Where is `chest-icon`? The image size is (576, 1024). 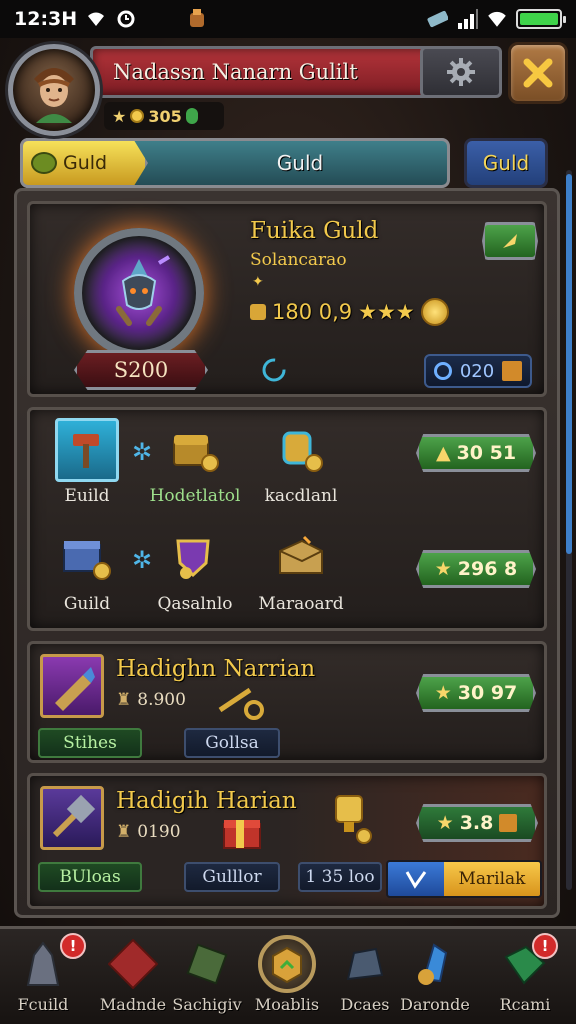 chest-icon is located at coordinates (195, 450).